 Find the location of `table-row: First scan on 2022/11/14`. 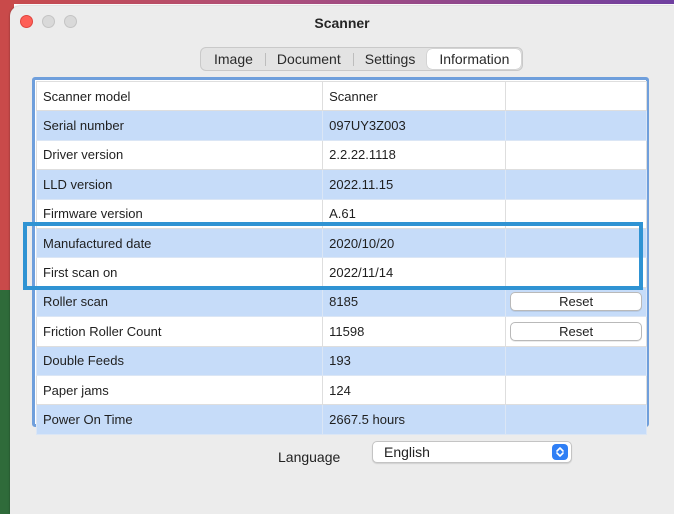

table-row: First scan on 2022/11/14 is located at coordinates (341, 272).